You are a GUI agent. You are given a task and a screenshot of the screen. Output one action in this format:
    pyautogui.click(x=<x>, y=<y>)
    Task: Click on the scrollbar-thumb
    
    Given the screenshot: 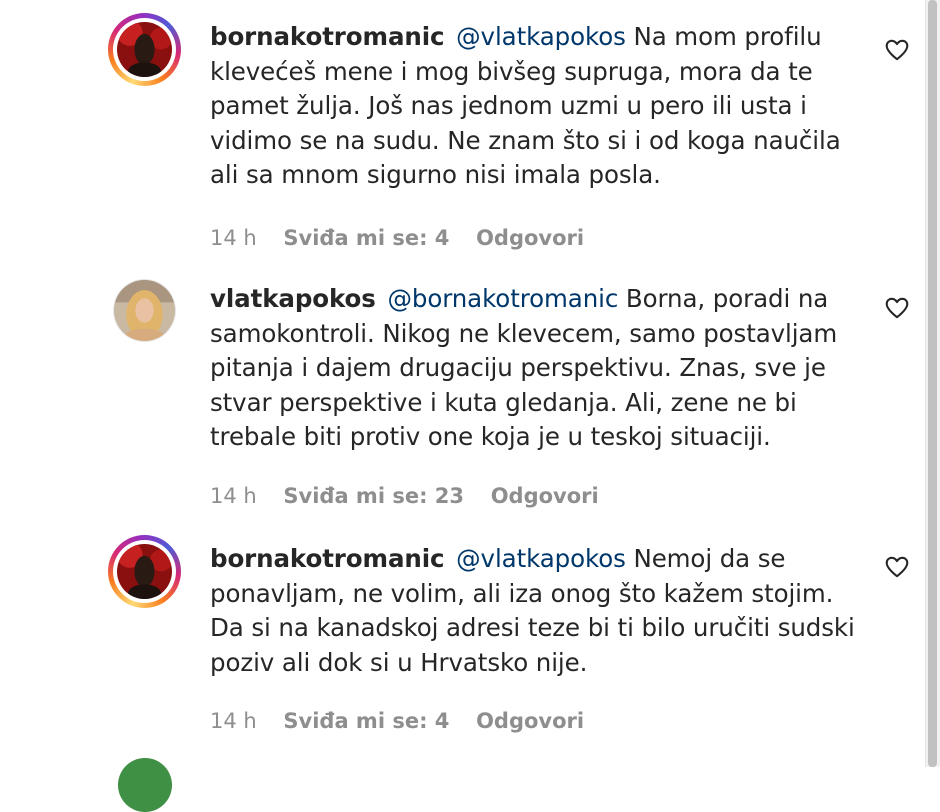 What is the action you would take?
    pyautogui.click(x=932, y=383)
    